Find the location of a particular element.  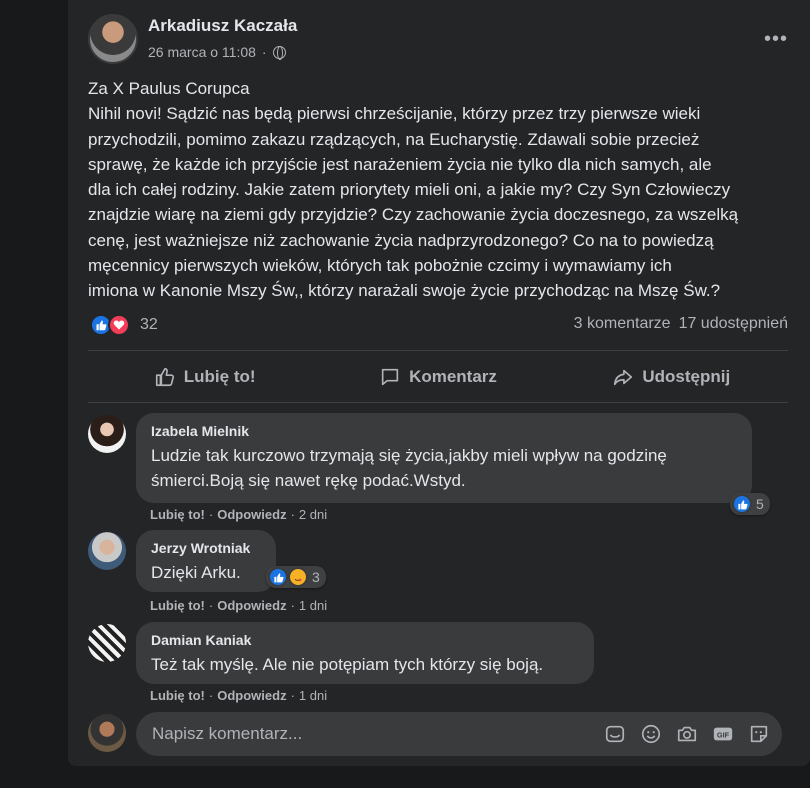

comment-reaction-count: 3 is located at coordinates (316, 577).